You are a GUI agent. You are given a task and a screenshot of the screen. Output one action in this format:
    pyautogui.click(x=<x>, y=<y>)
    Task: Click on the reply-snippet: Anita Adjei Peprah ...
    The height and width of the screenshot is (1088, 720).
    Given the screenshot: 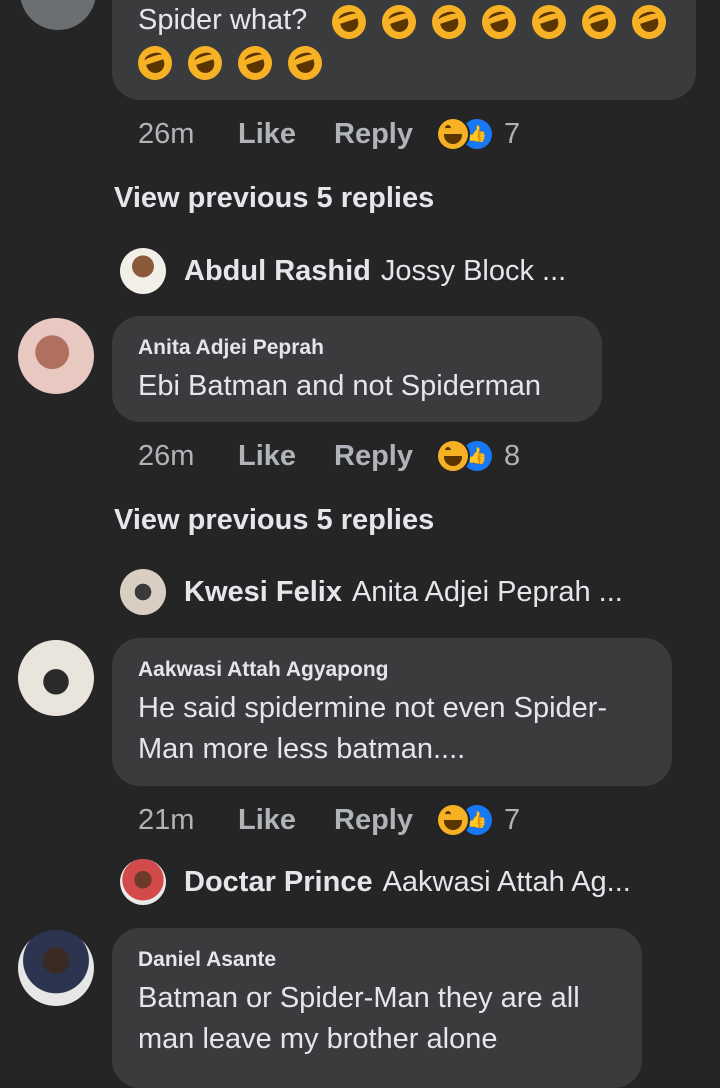 What is the action you would take?
    pyautogui.click(x=487, y=591)
    